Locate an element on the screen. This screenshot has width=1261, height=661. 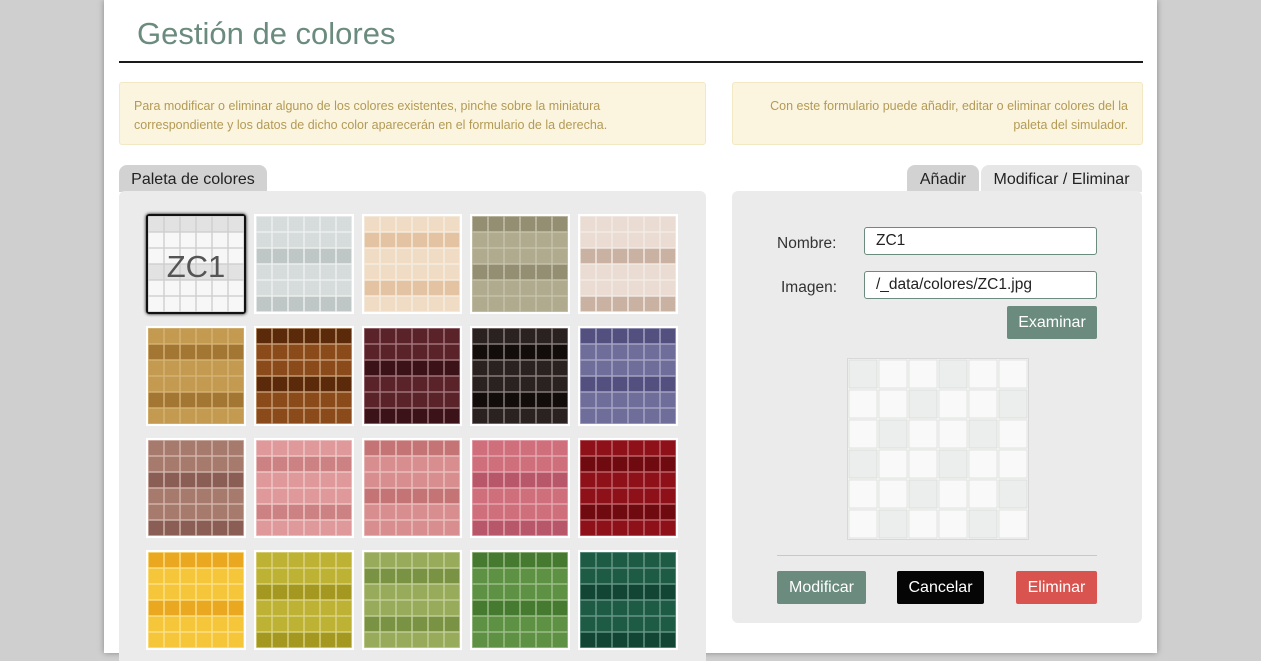
cancel-button: Cancelar is located at coordinates (940, 587).